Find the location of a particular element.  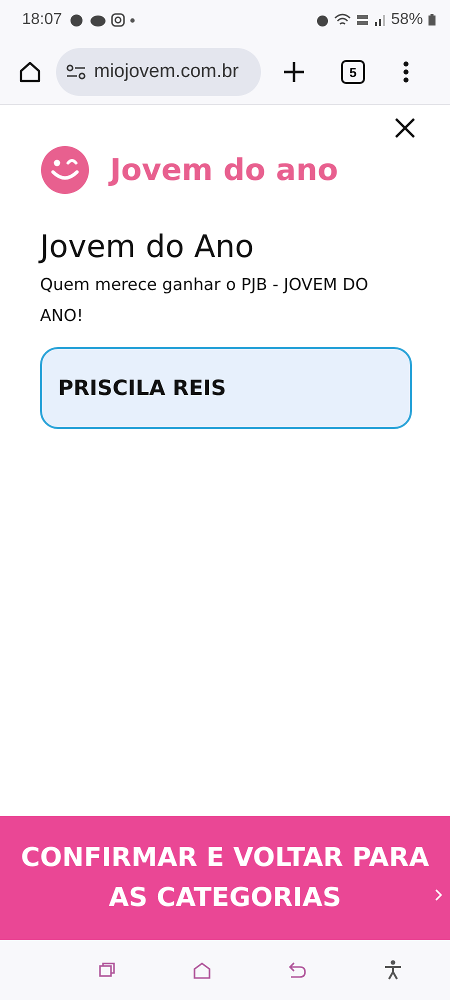

candidate-option: PRISCILA REIS is located at coordinates (226, 388).